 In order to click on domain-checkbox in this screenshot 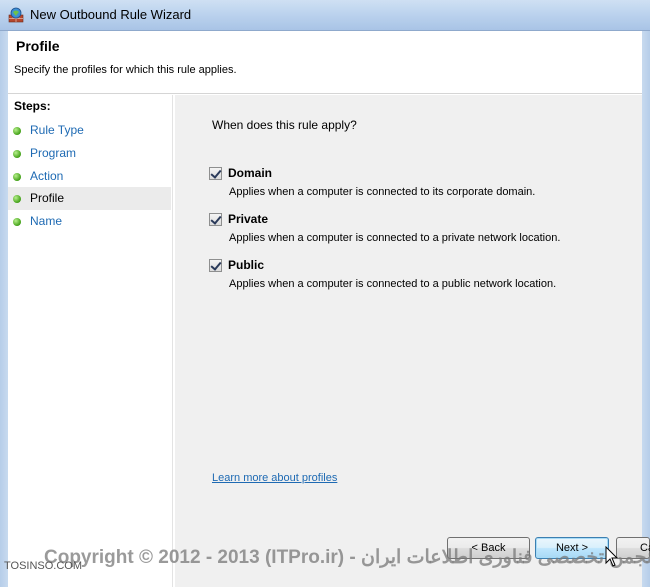, I will do `click(215, 173)`.